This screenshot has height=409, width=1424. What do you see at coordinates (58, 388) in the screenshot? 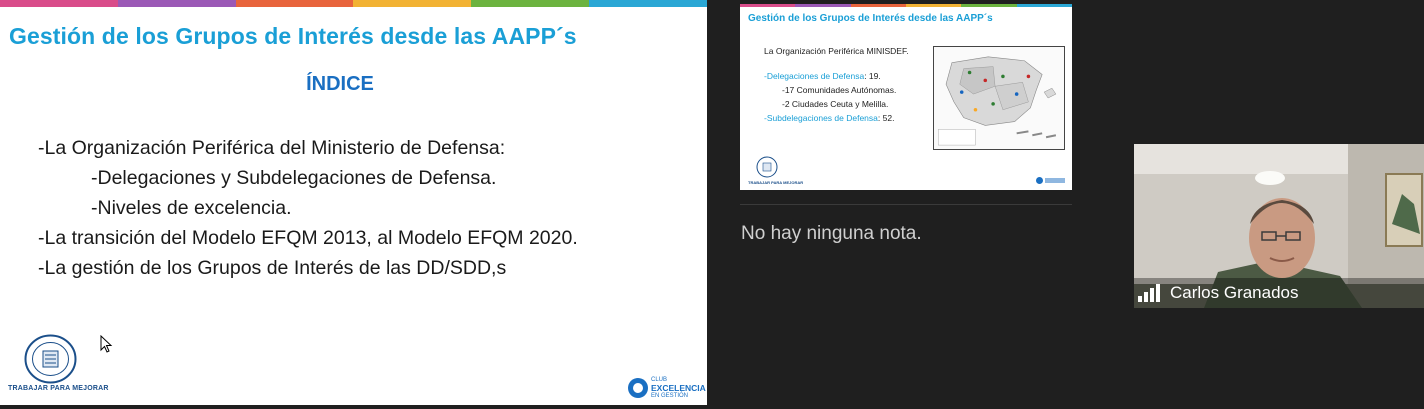
I see `slide-footer-caption: TRABAJAR PARA MEJORAR` at bounding box center [58, 388].